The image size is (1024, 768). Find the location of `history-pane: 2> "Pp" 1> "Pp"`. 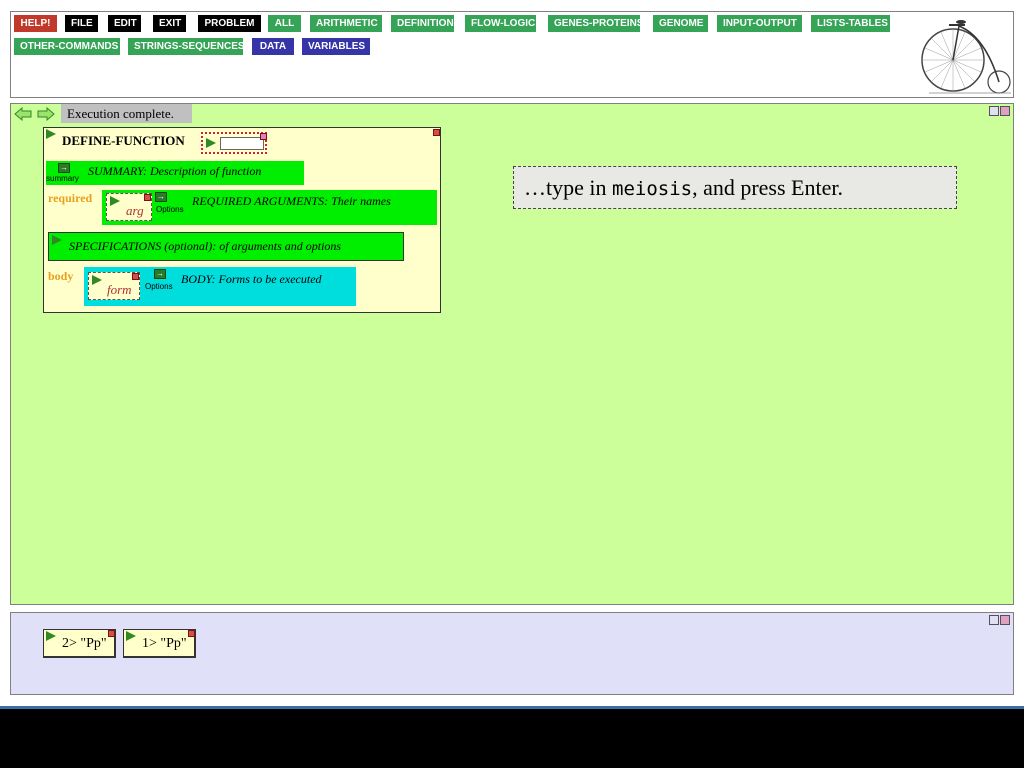

history-pane: 2> "Pp" 1> "Pp" is located at coordinates (512, 653).